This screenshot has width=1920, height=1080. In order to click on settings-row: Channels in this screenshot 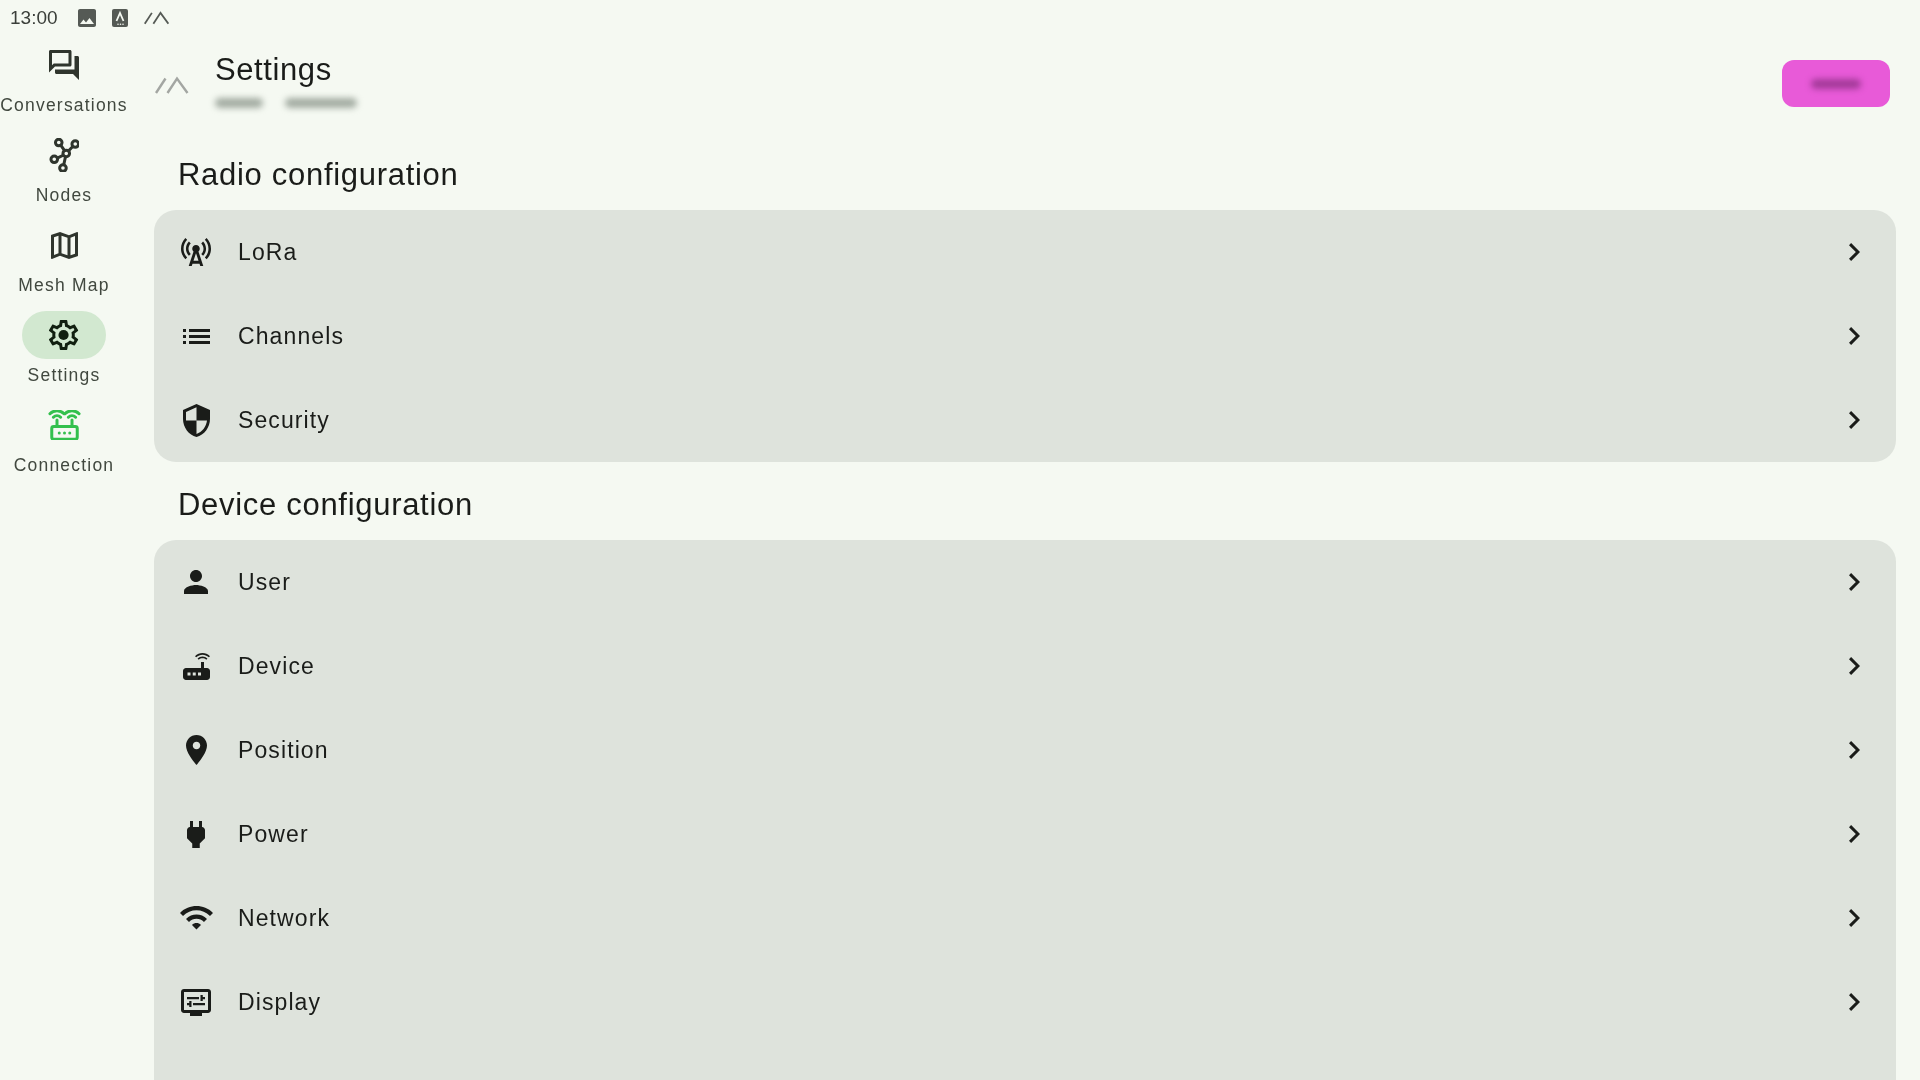, I will do `click(1025, 336)`.